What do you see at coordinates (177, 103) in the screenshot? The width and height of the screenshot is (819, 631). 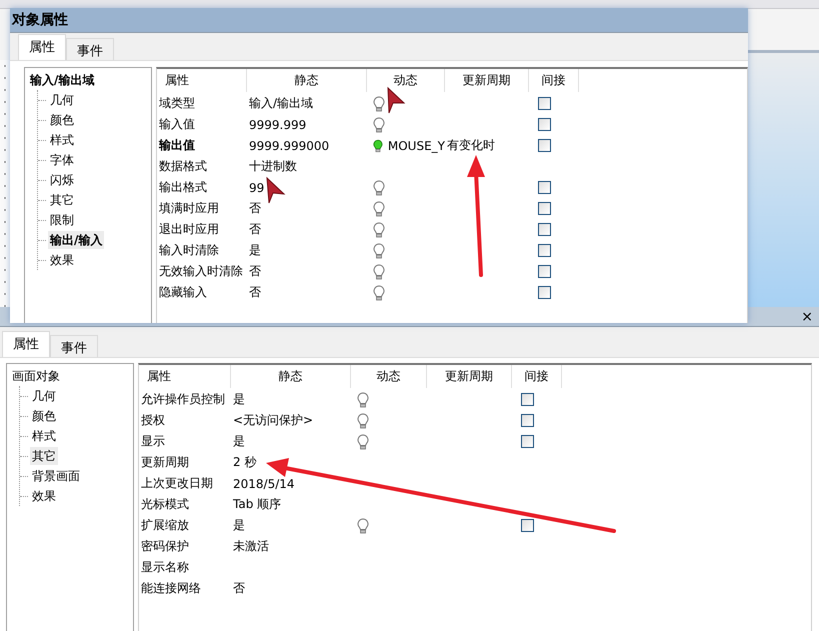 I see `table-cell-text: 域类型` at bounding box center [177, 103].